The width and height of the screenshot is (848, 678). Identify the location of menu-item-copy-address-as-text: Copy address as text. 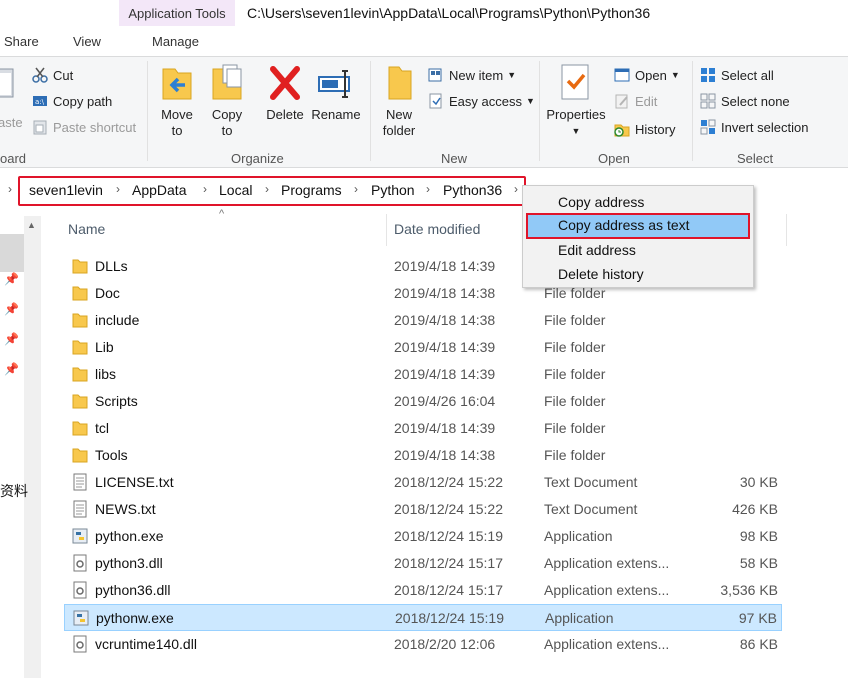
(638, 226).